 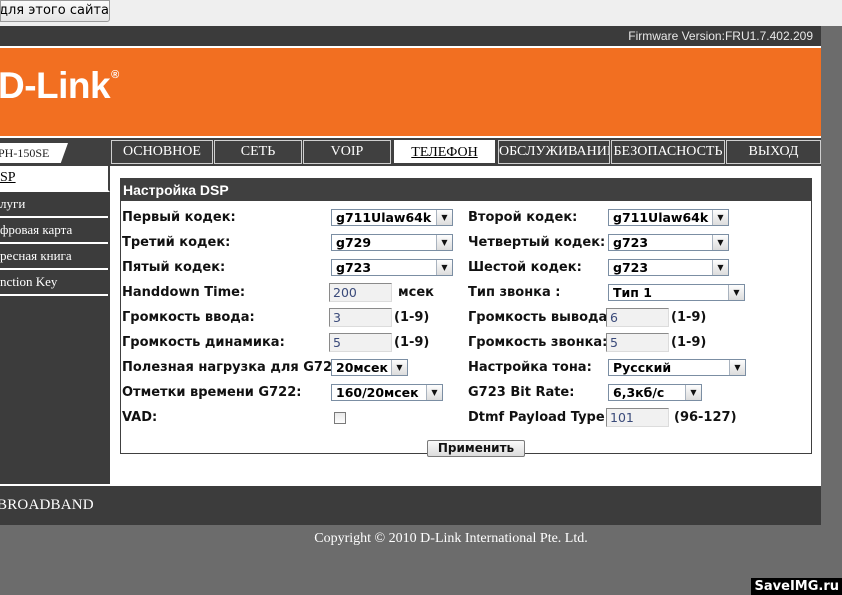 What do you see at coordinates (796, 586) in the screenshot?
I see `watermark: SaveIMG.ru` at bounding box center [796, 586].